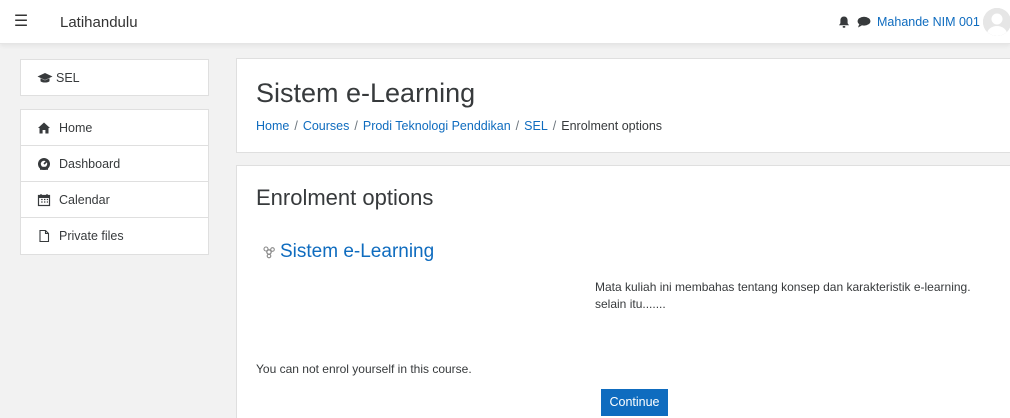  Describe the element at coordinates (84, 199) in the screenshot. I see `sidebar-item-label: Calendar` at that location.